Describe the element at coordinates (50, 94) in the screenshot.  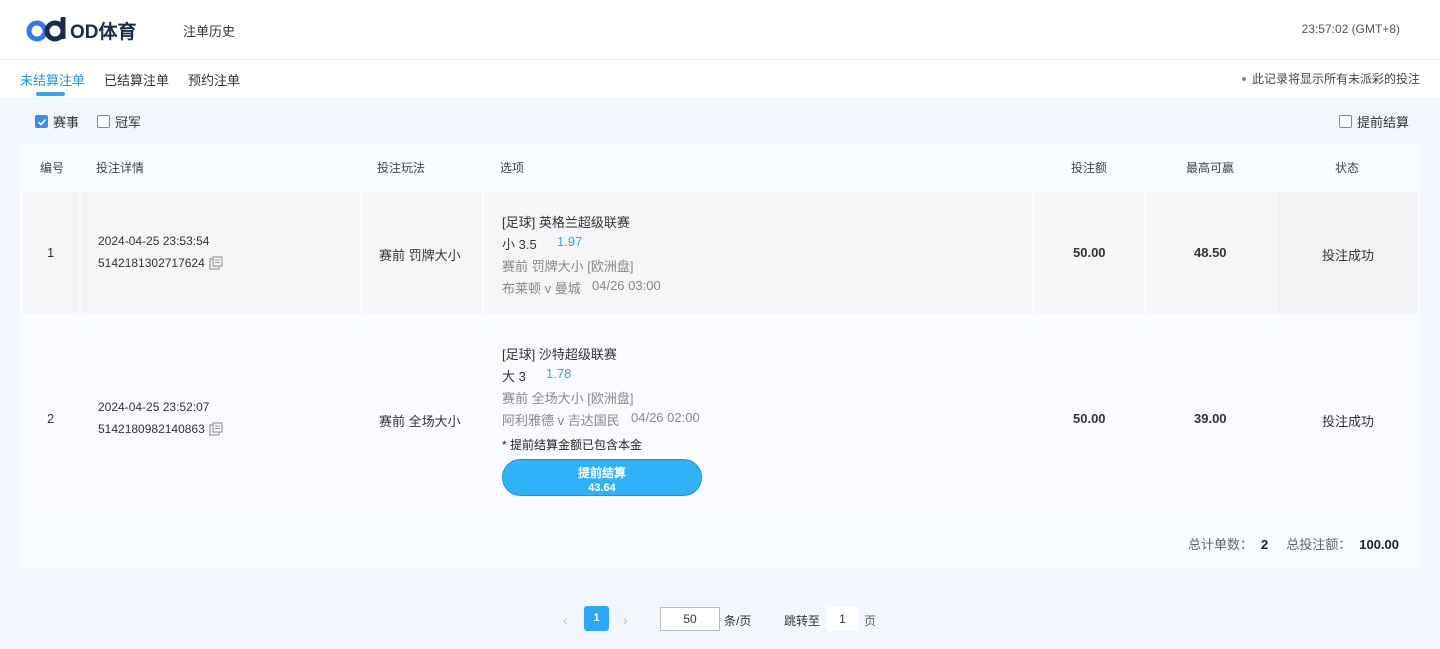
I see `active-tab-indicator` at that location.